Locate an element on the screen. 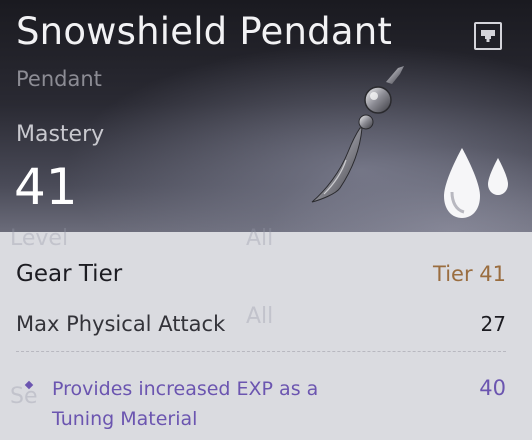 This screenshot has height=440, width=532. gear-tier-label: Gear Tier is located at coordinates (69, 274).